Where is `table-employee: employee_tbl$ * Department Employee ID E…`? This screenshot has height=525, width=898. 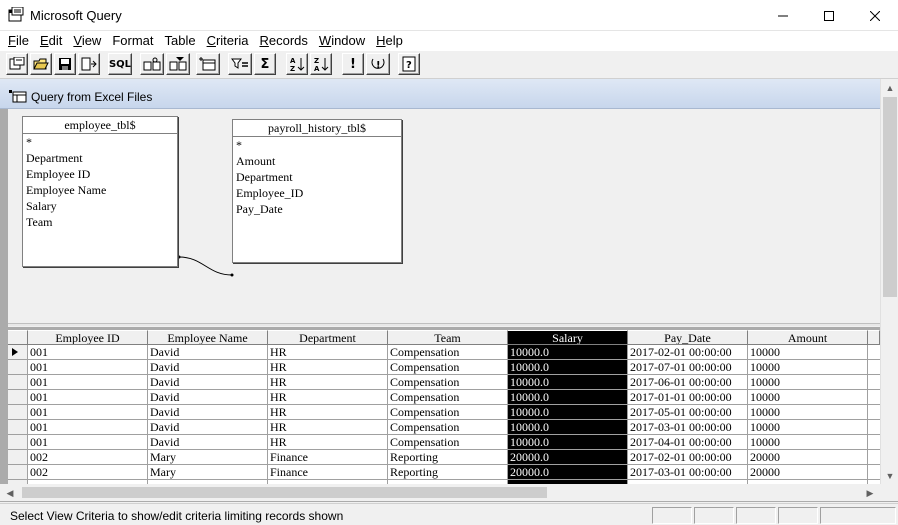 table-employee: employee_tbl$ * Department Employee ID E… is located at coordinates (100, 191).